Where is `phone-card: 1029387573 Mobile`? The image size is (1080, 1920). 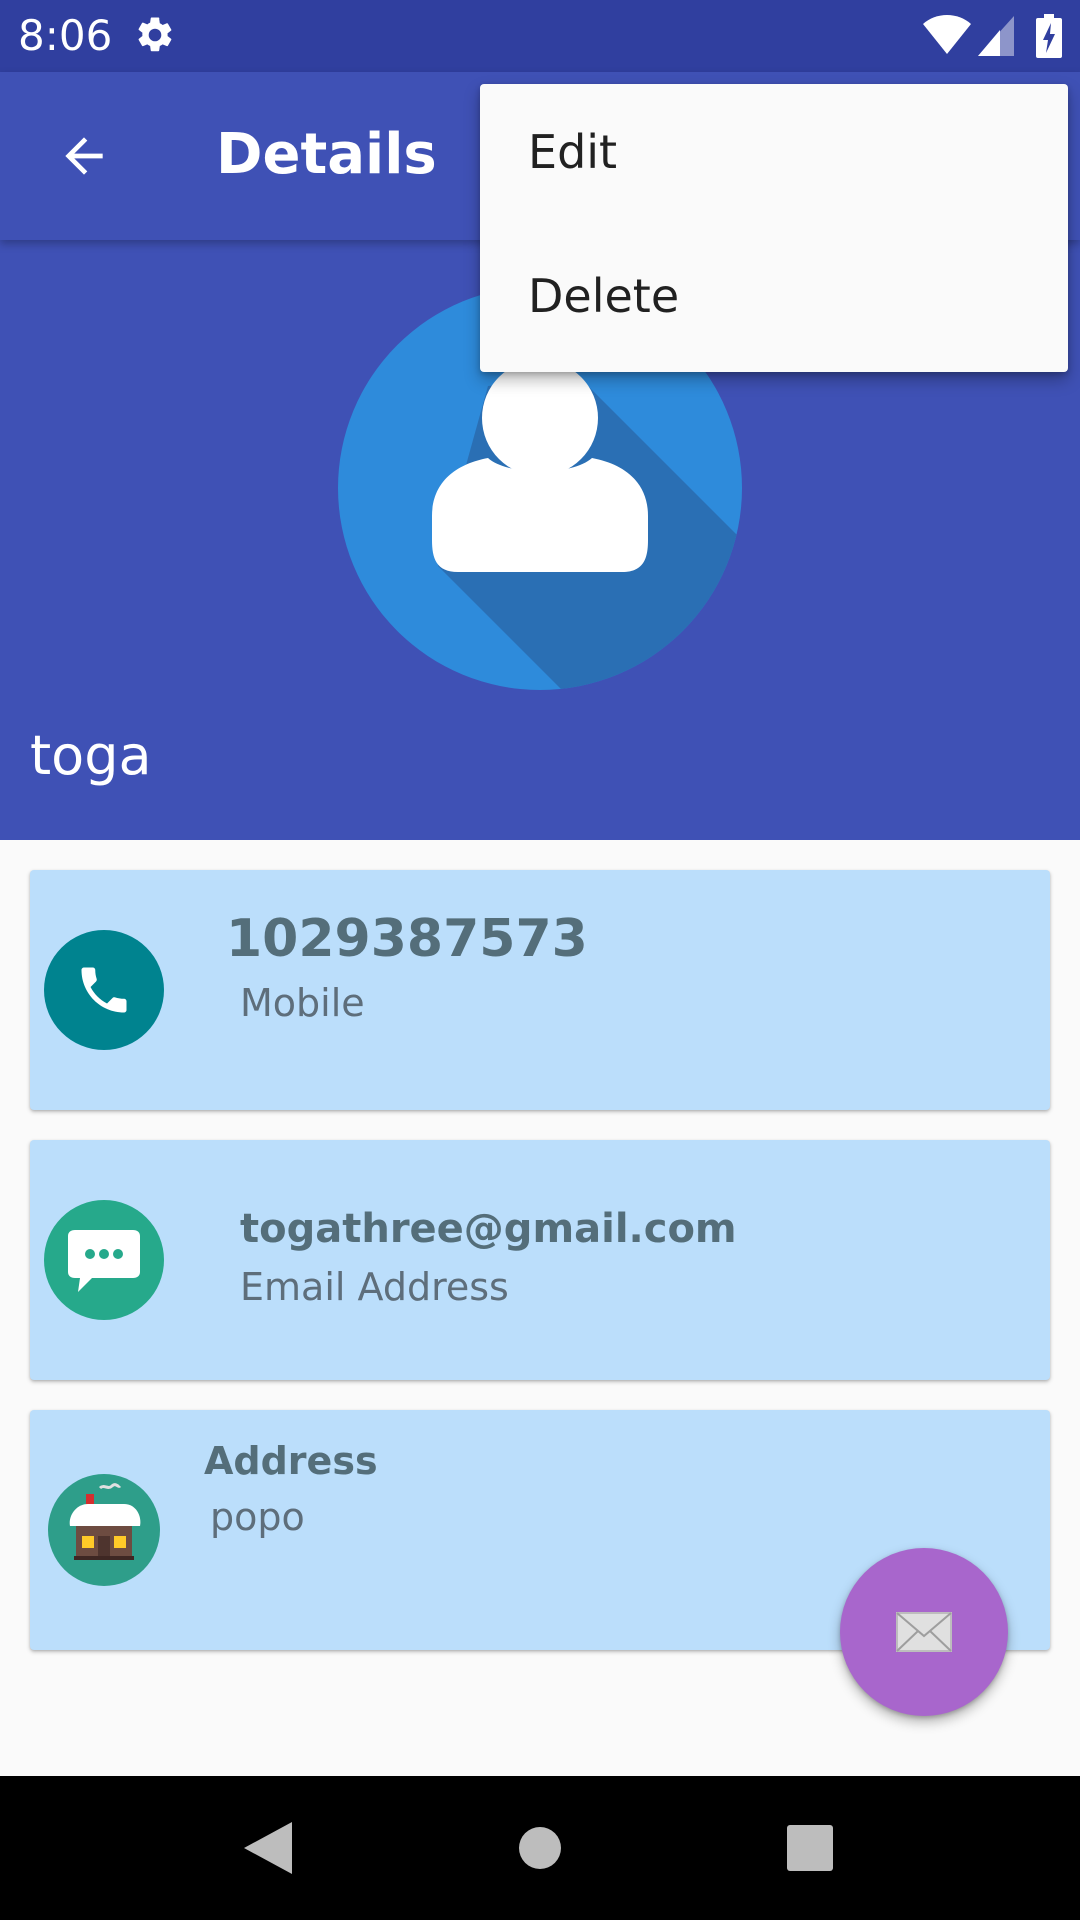
phone-card: 1029387573 Mobile is located at coordinates (540, 990).